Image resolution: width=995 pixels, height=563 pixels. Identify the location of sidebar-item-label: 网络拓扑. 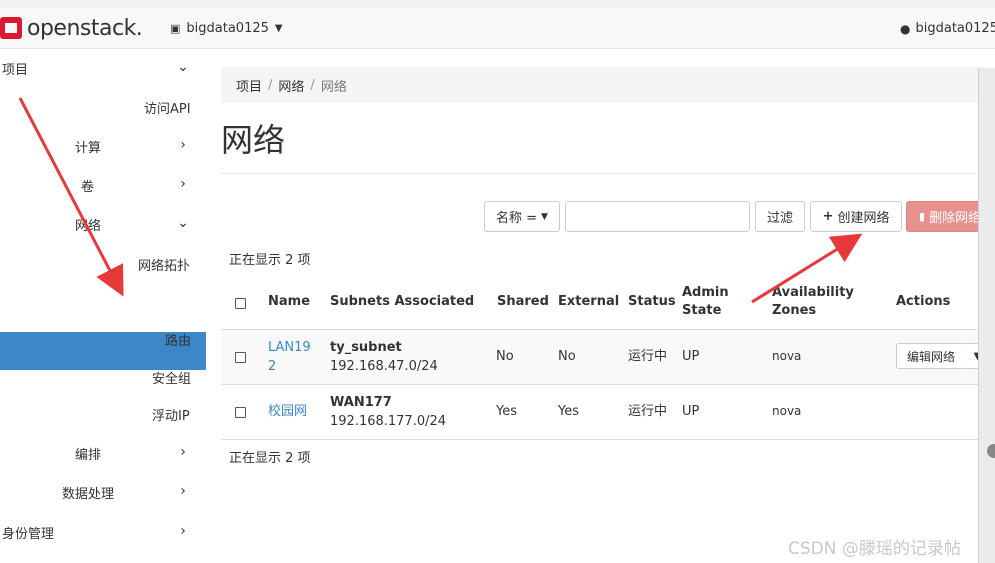
(164, 266).